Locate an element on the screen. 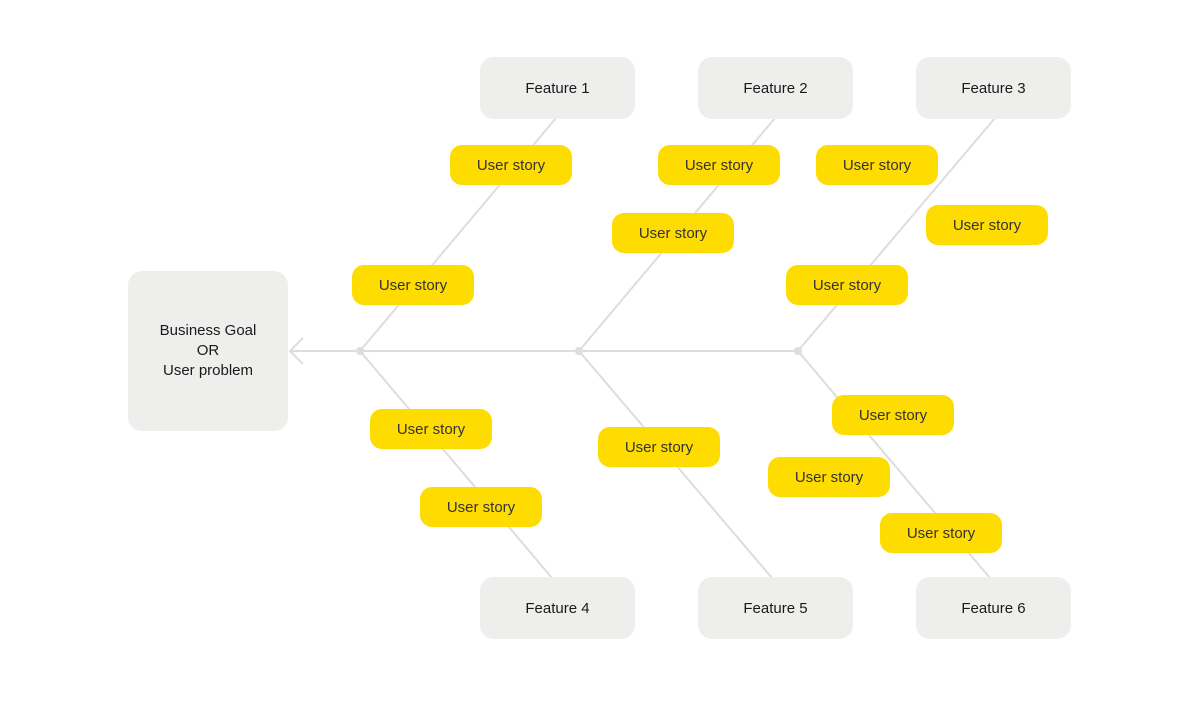 The width and height of the screenshot is (1200, 705). feature-2-box: Feature 2 is located at coordinates (775, 88).